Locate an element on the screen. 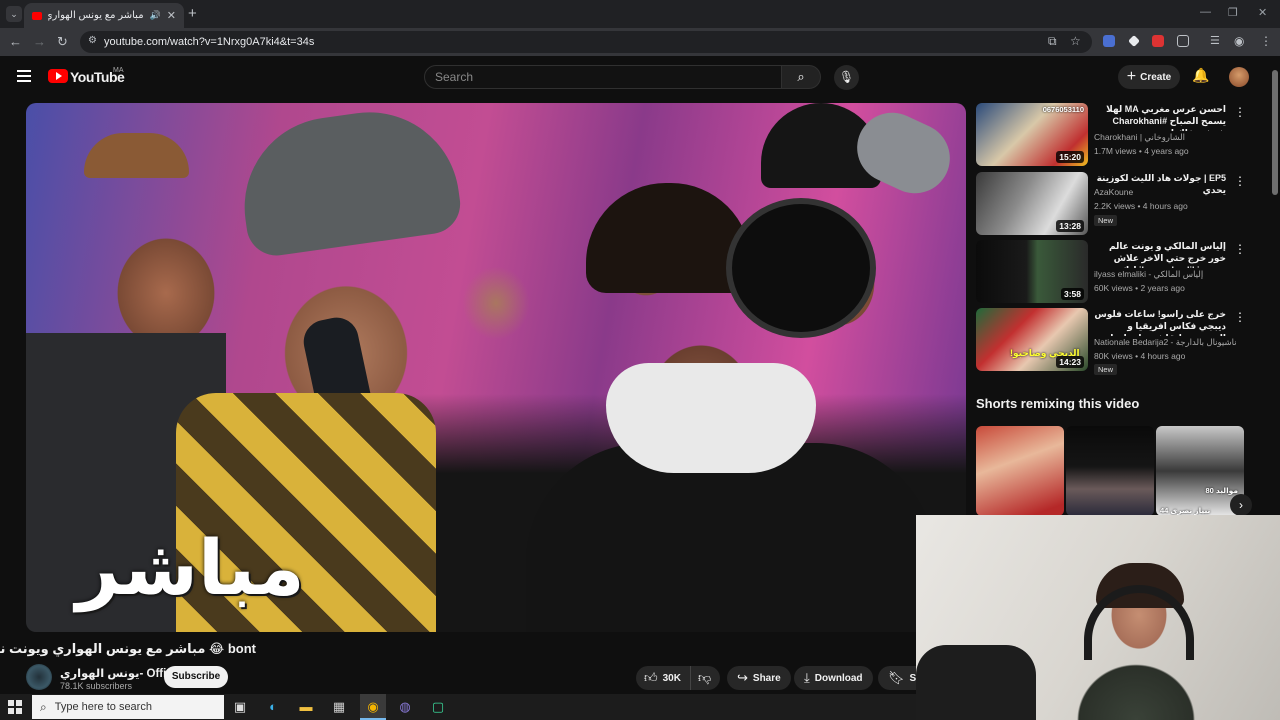 The height and width of the screenshot is (720, 1280). app-icon: ▢ is located at coordinates (438, 707).